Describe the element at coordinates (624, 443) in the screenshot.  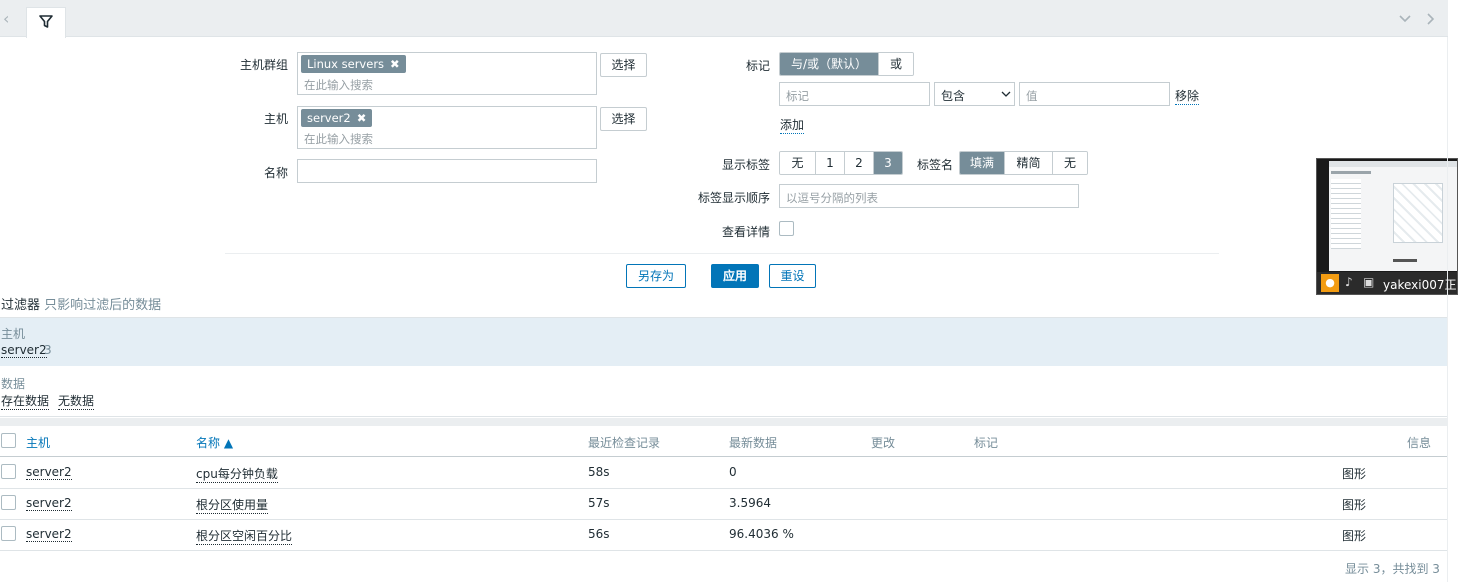
I see `column-header-last-check: 最近检查记录` at that location.